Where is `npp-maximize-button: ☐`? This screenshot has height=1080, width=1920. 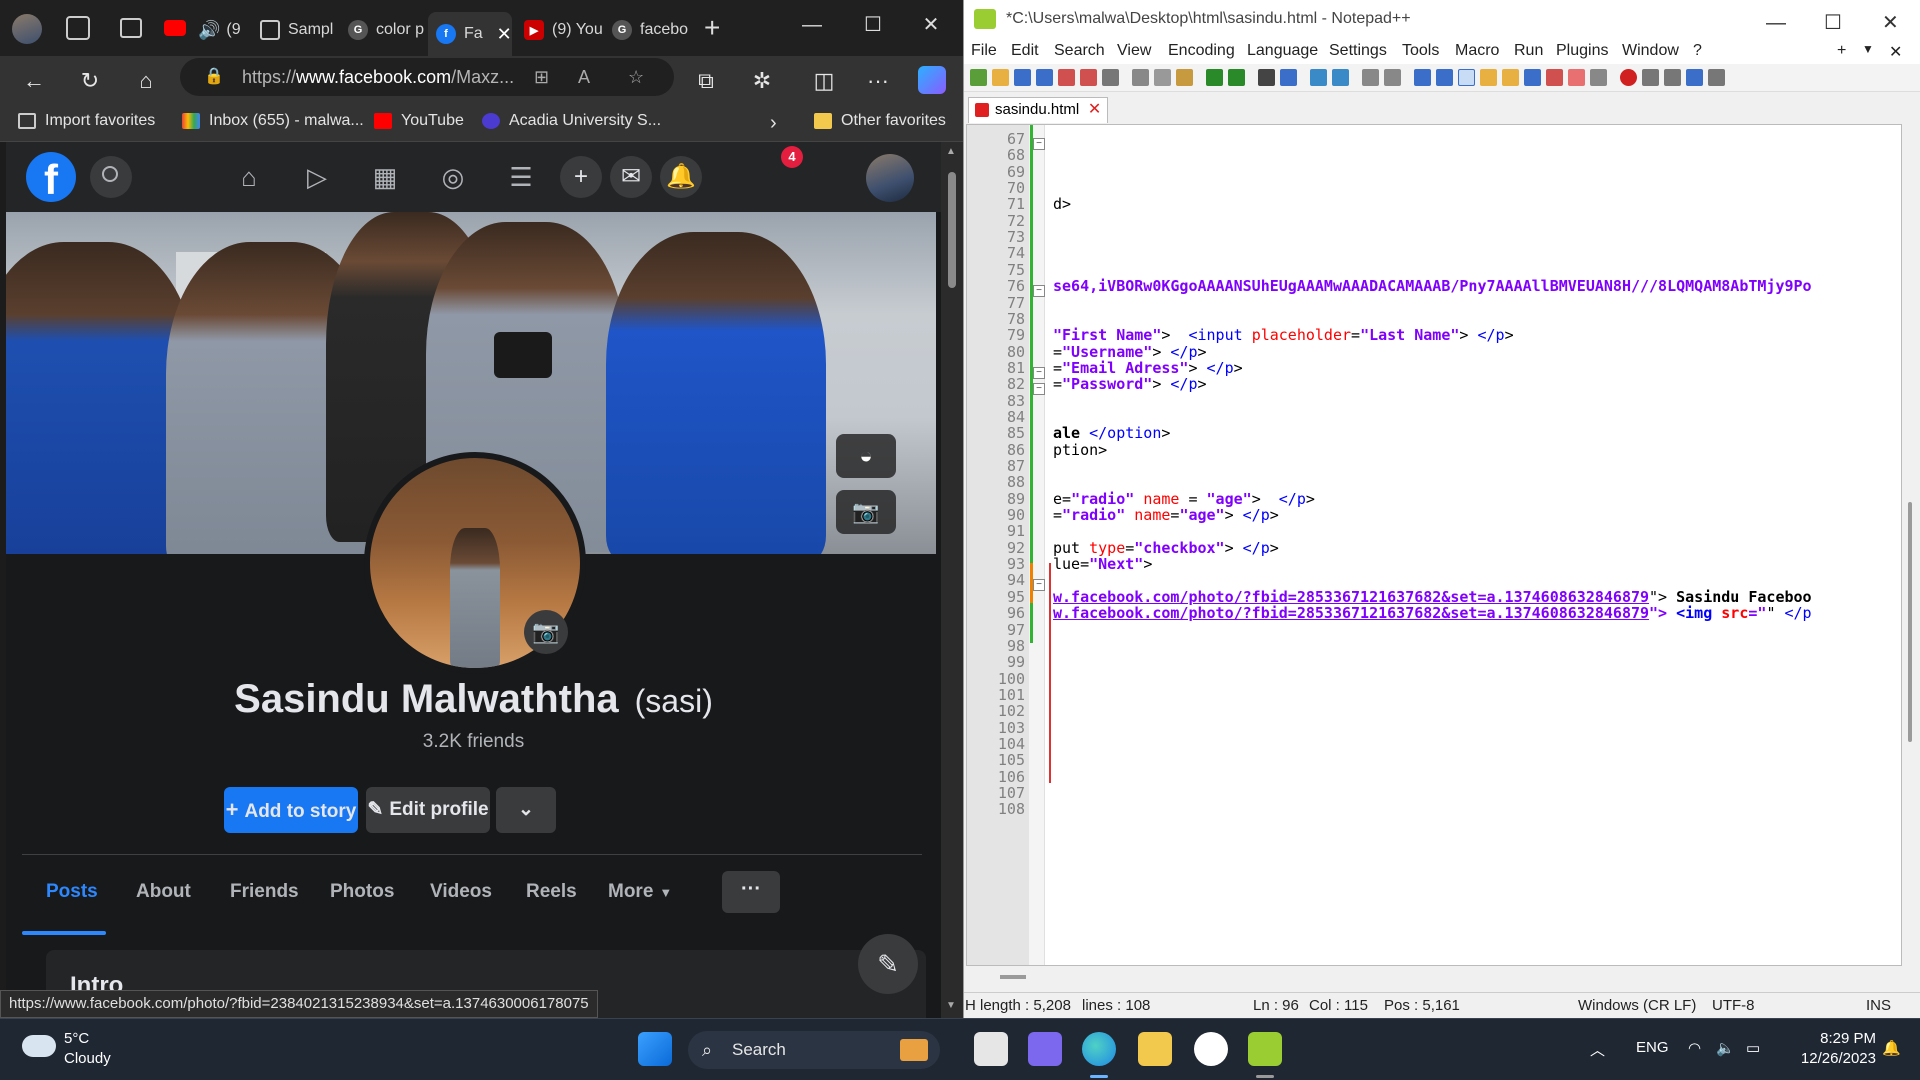 npp-maximize-button: ☐ is located at coordinates (1833, 23).